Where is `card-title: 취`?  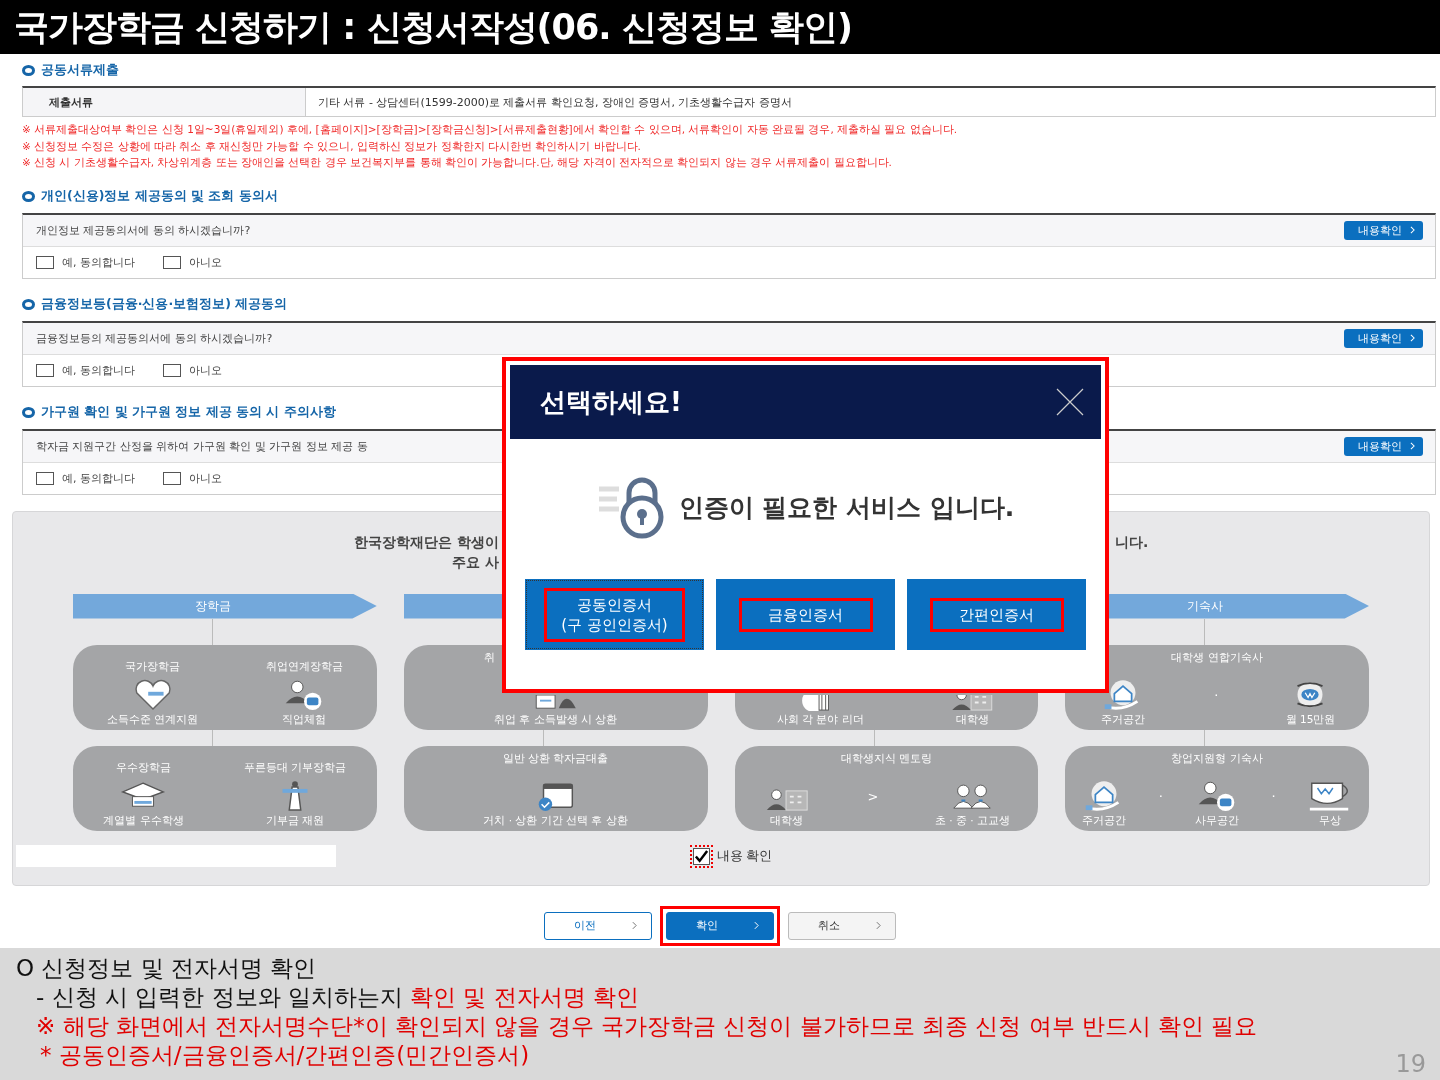
card-title: 취 is located at coordinates (488, 657).